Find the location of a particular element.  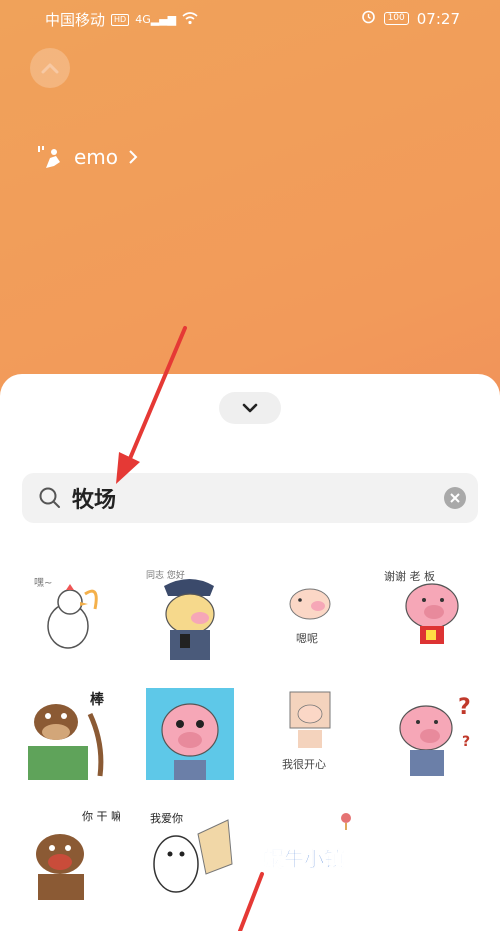

sticker-caption: 蜗牛小镇 is located at coordinates (304, 859).